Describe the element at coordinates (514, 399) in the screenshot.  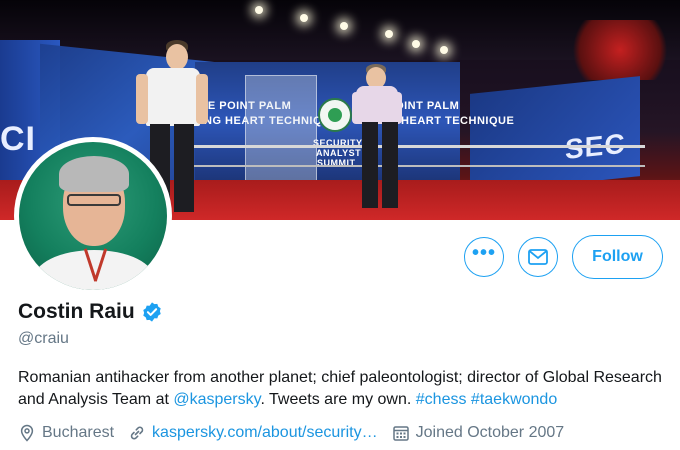
I see `hashtag-link: #taekwondo` at that location.